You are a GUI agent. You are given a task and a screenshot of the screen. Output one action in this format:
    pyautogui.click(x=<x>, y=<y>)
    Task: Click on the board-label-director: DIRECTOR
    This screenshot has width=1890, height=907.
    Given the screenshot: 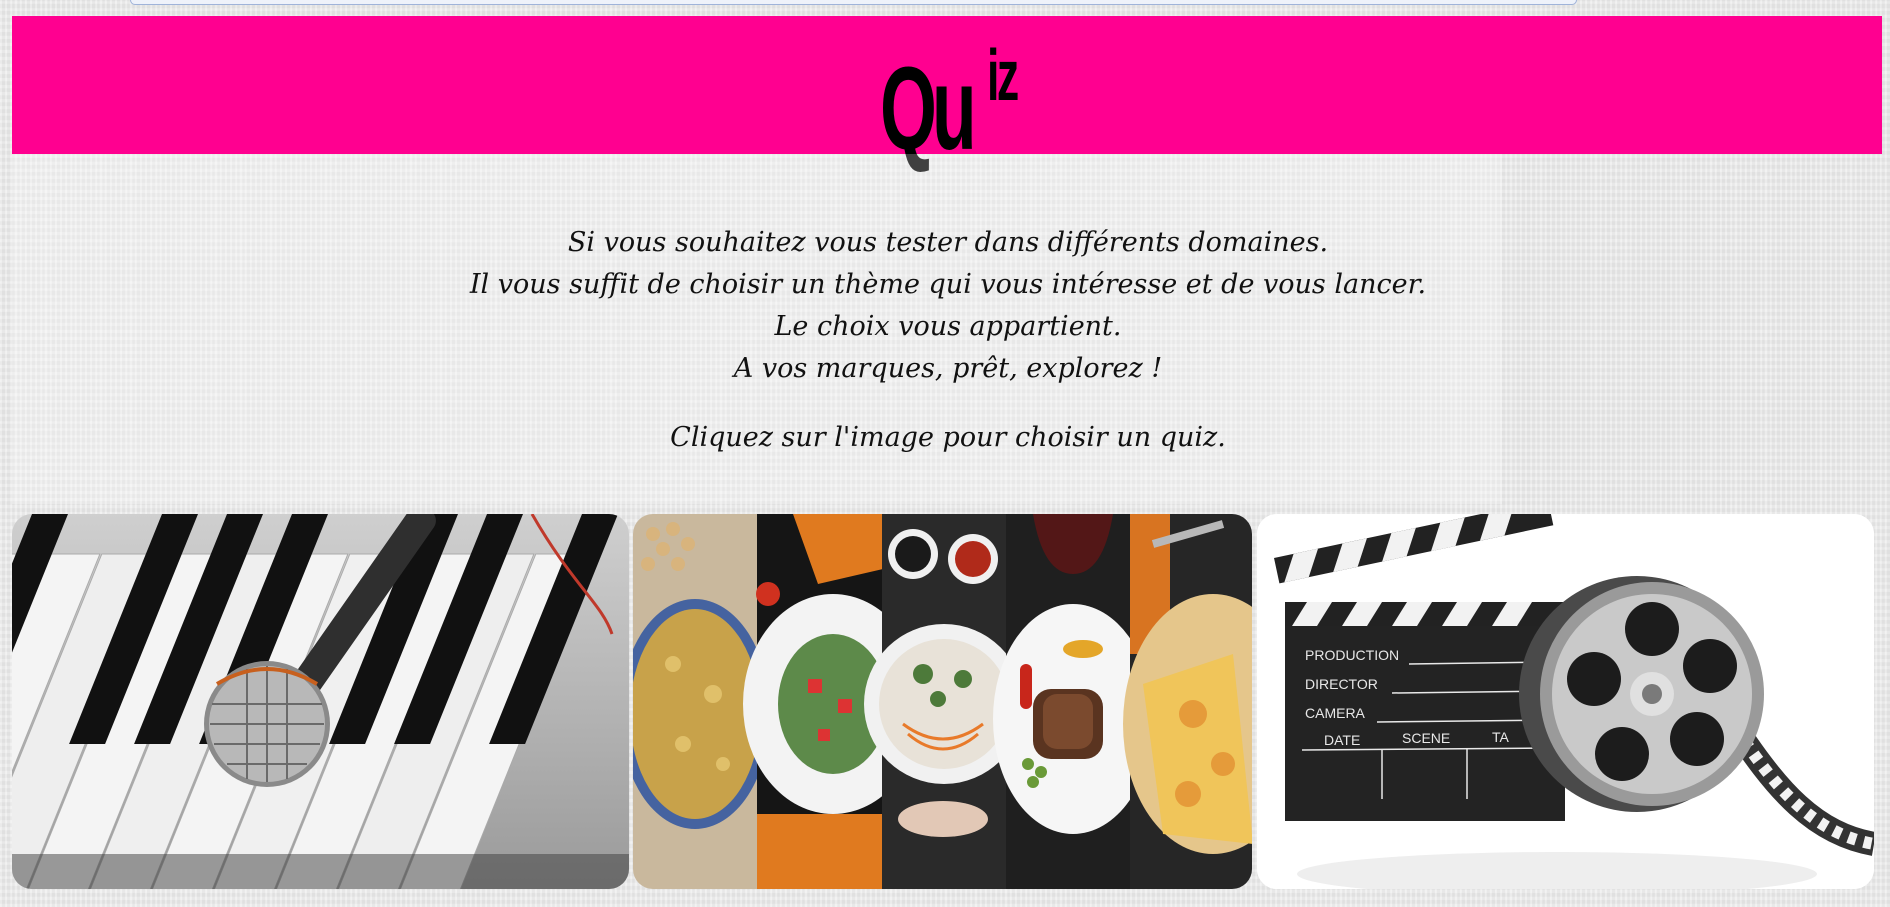 What is the action you would take?
    pyautogui.click(x=1341, y=684)
    